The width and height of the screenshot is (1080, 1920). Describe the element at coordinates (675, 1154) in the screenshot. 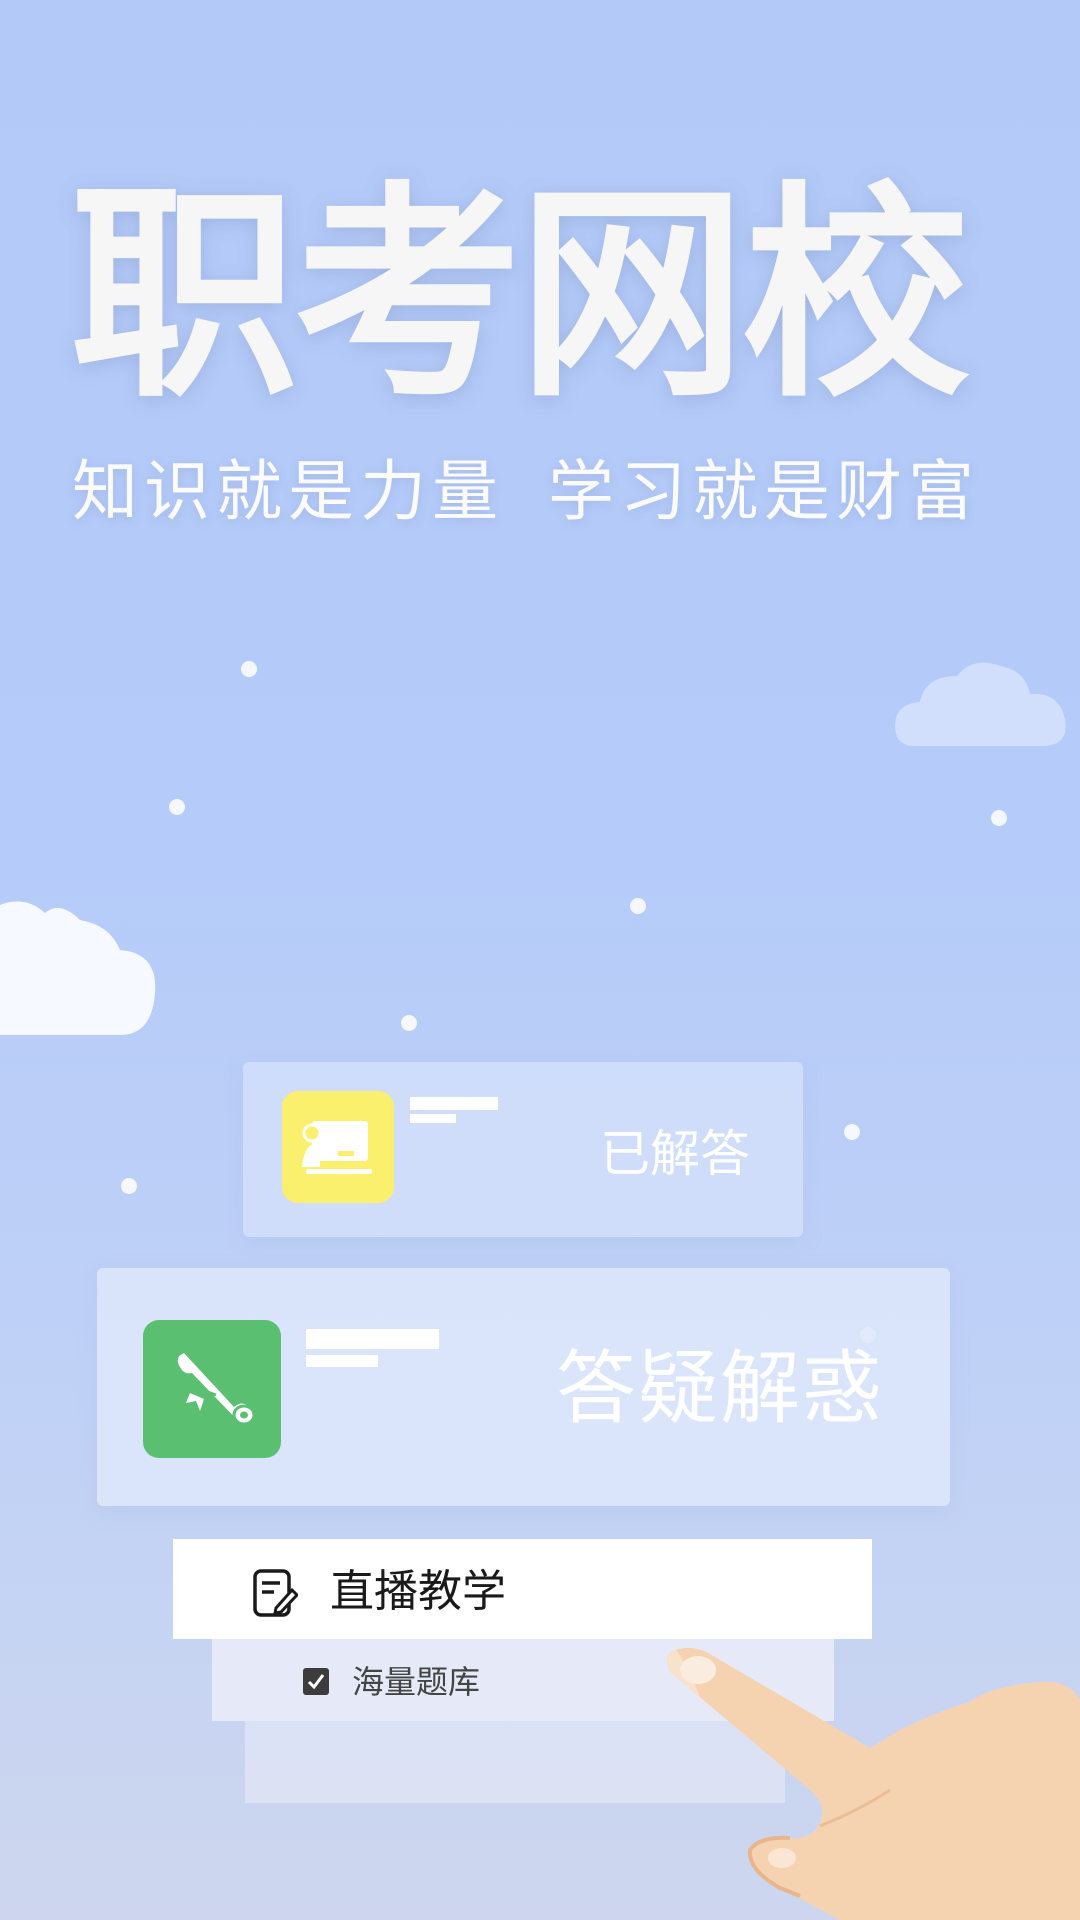

I see `answered-label: 已解答` at that location.